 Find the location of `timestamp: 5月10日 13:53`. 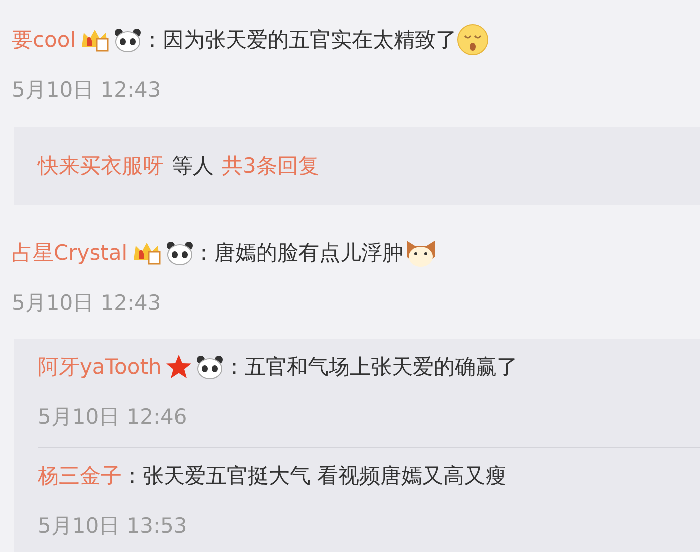

timestamp: 5月10日 13:53 is located at coordinates (113, 526).